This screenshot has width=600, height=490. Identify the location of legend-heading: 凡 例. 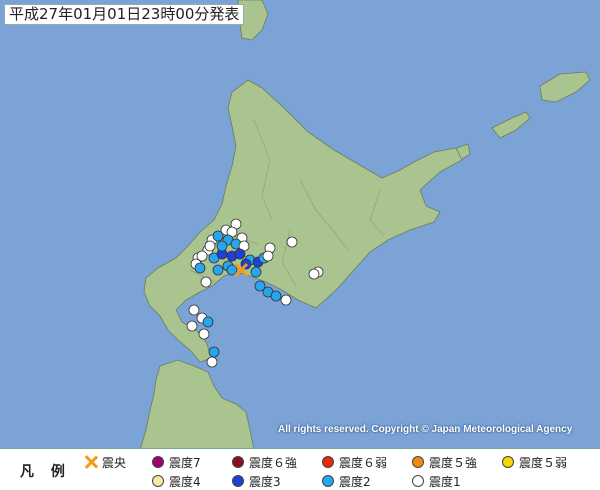
(45, 472).